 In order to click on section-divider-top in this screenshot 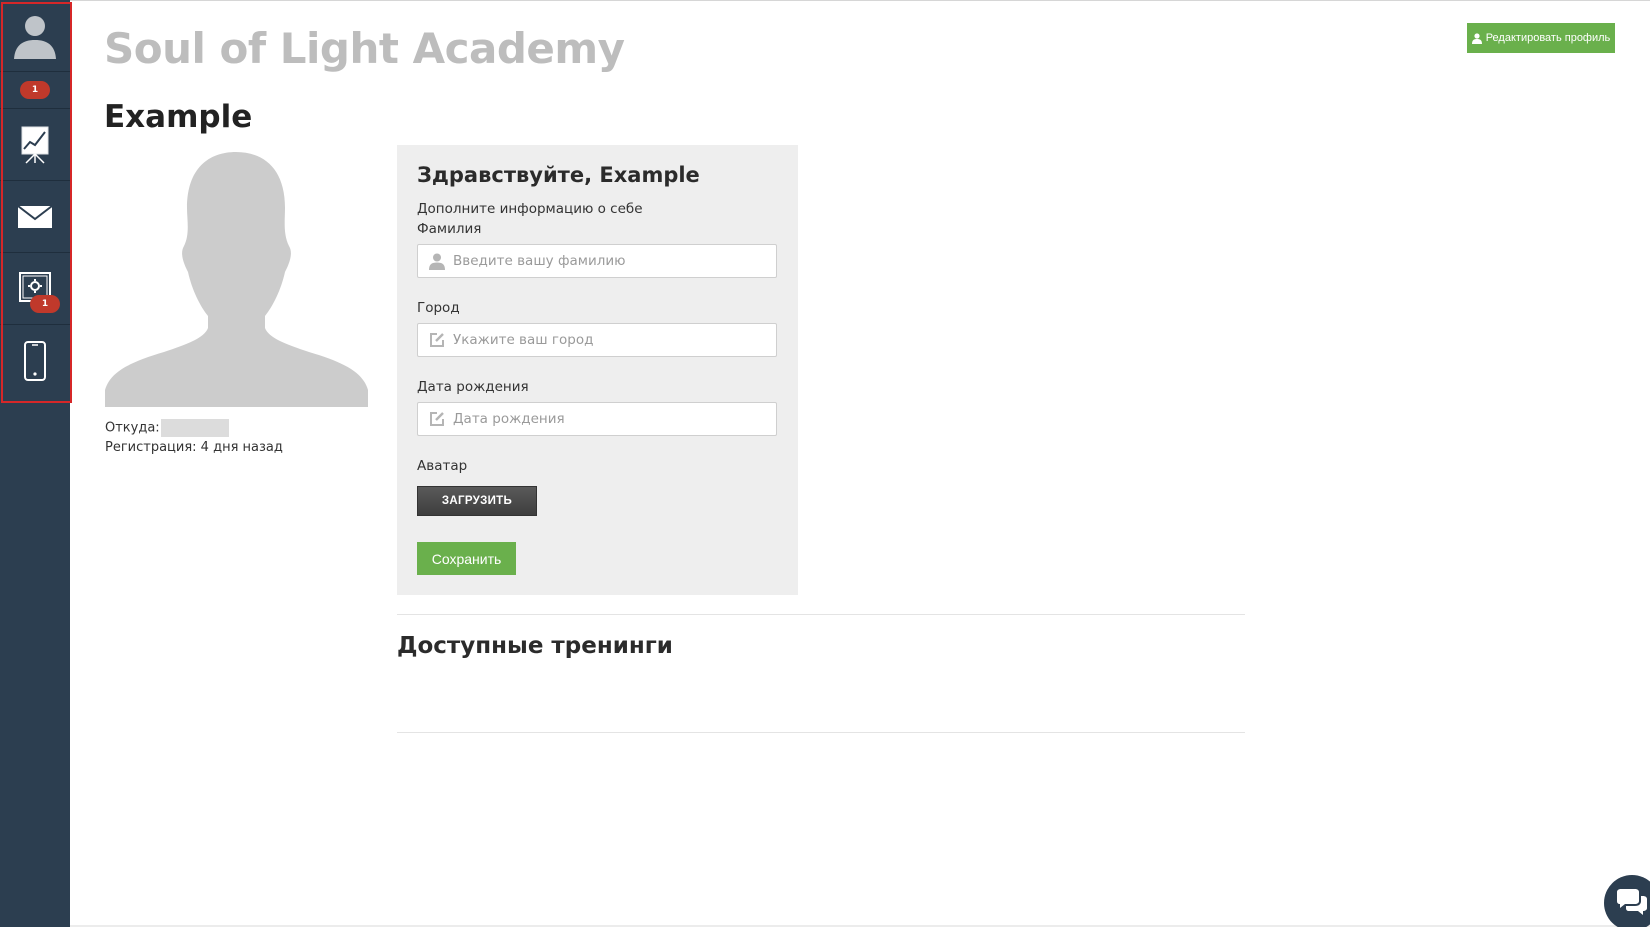, I will do `click(821, 614)`.